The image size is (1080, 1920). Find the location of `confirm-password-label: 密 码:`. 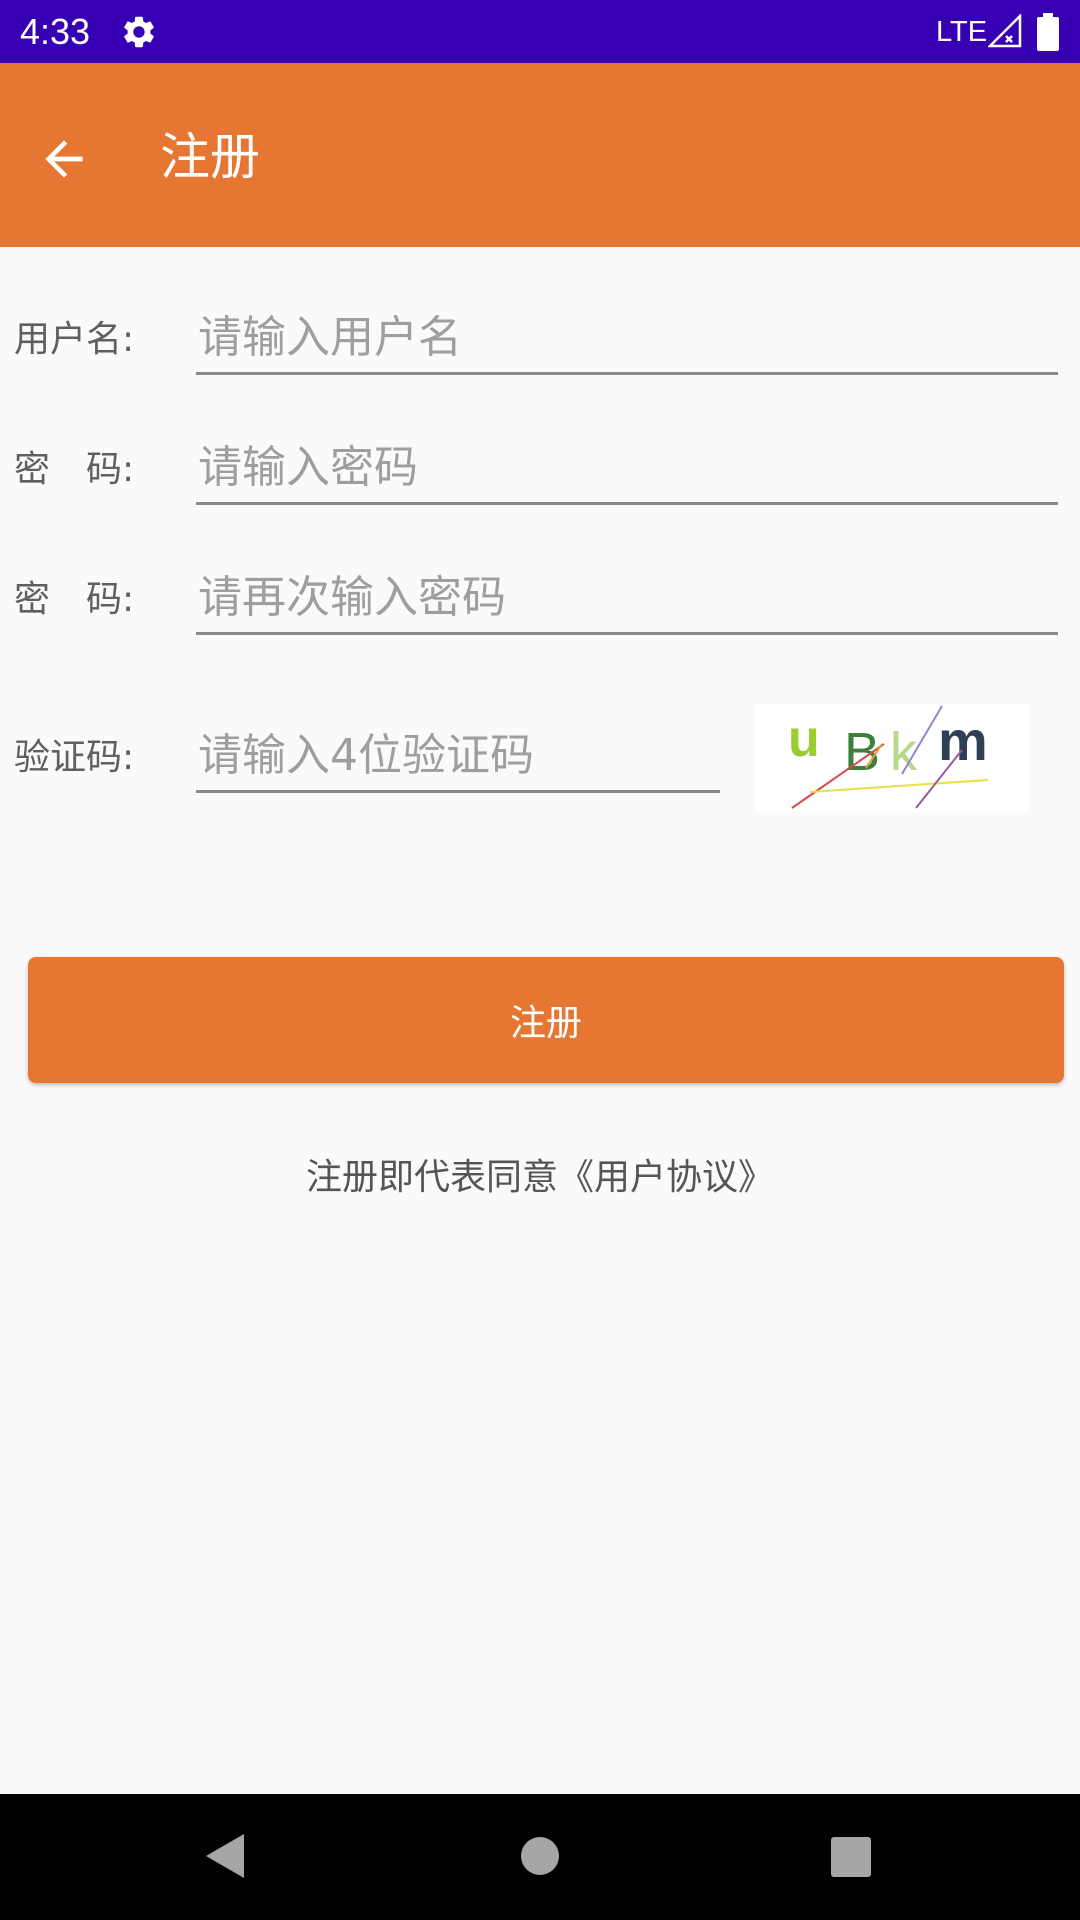

confirm-password-label: 密 码: is located at coordinates (74, 599).